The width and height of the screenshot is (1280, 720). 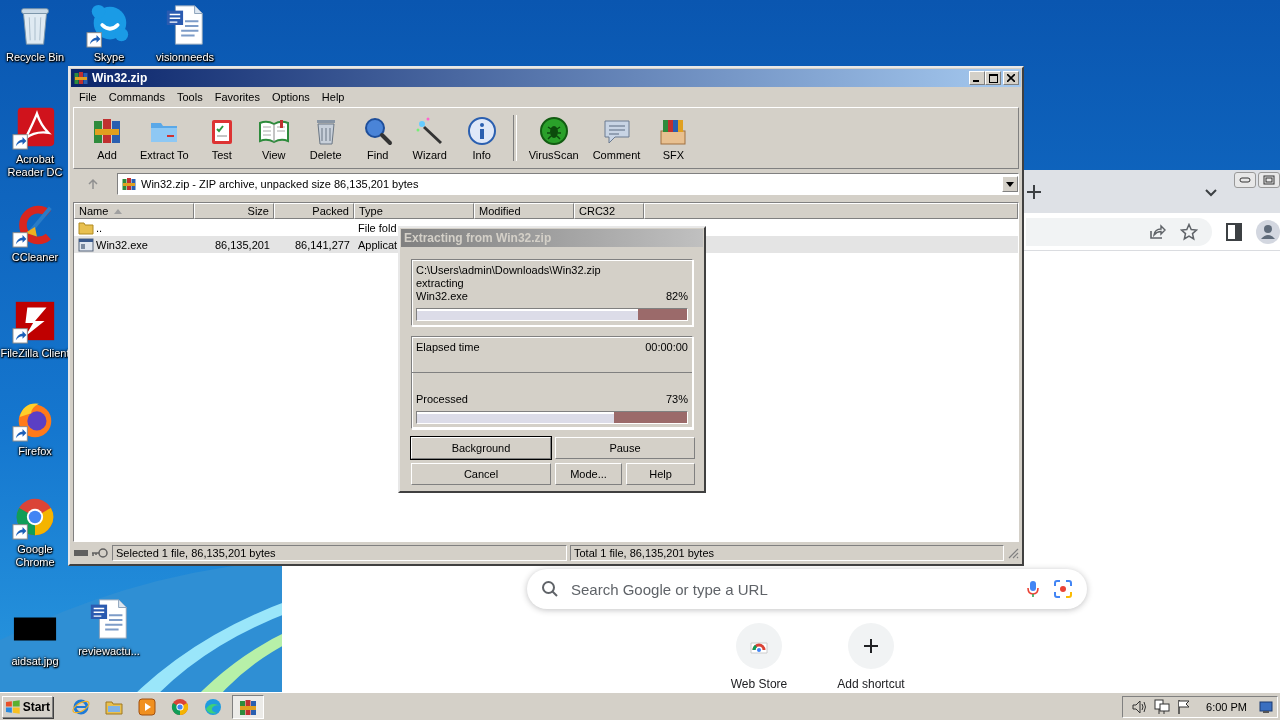 I want to click on column-header: CRC32, so click(x=609, y=211).